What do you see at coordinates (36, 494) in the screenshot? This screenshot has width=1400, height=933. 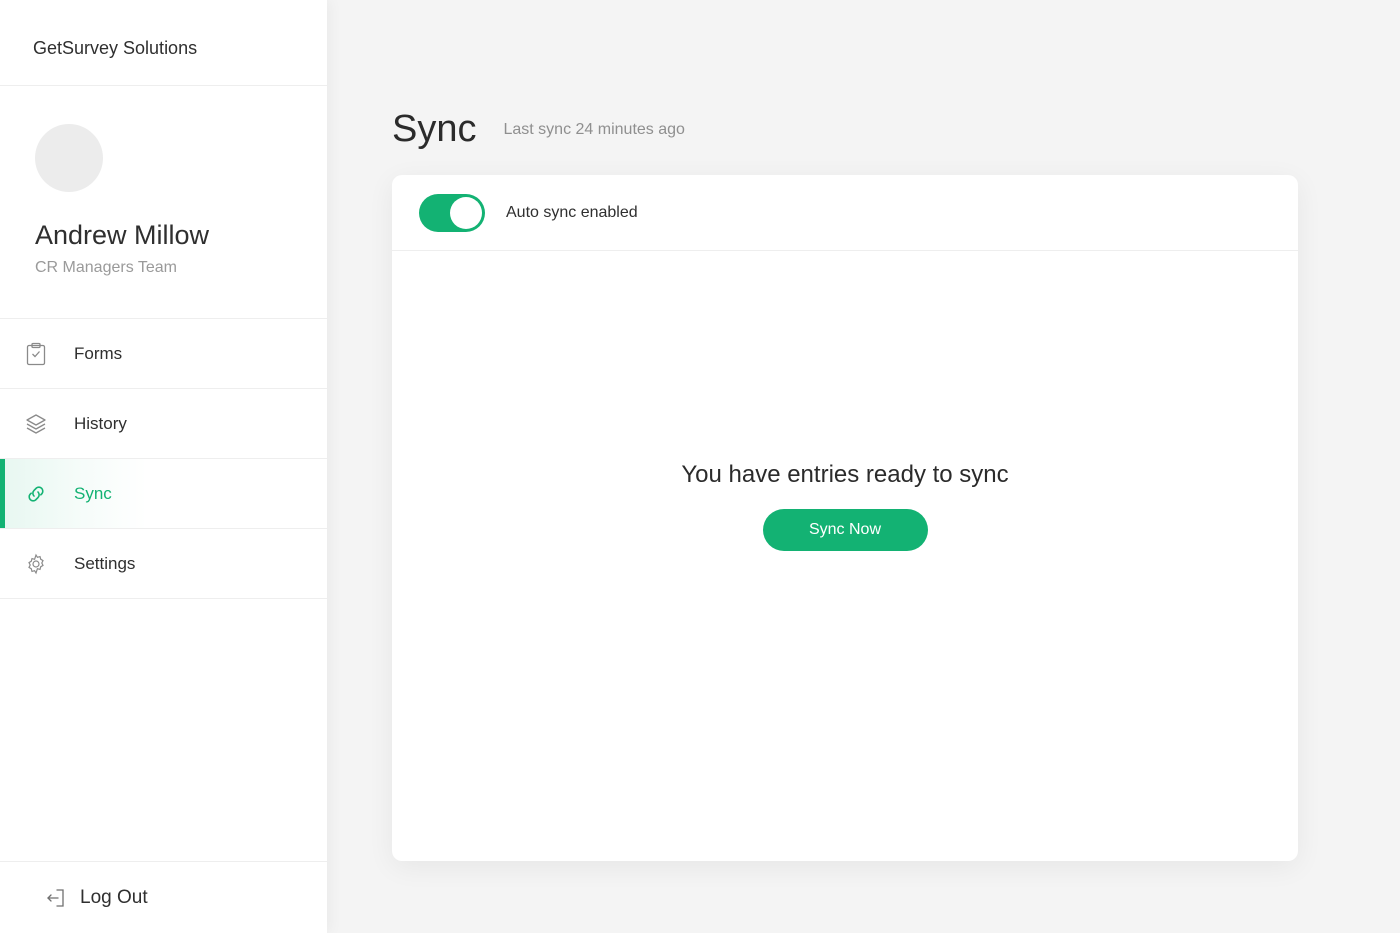 I see `link-icon` at bounding box center [36, 494].